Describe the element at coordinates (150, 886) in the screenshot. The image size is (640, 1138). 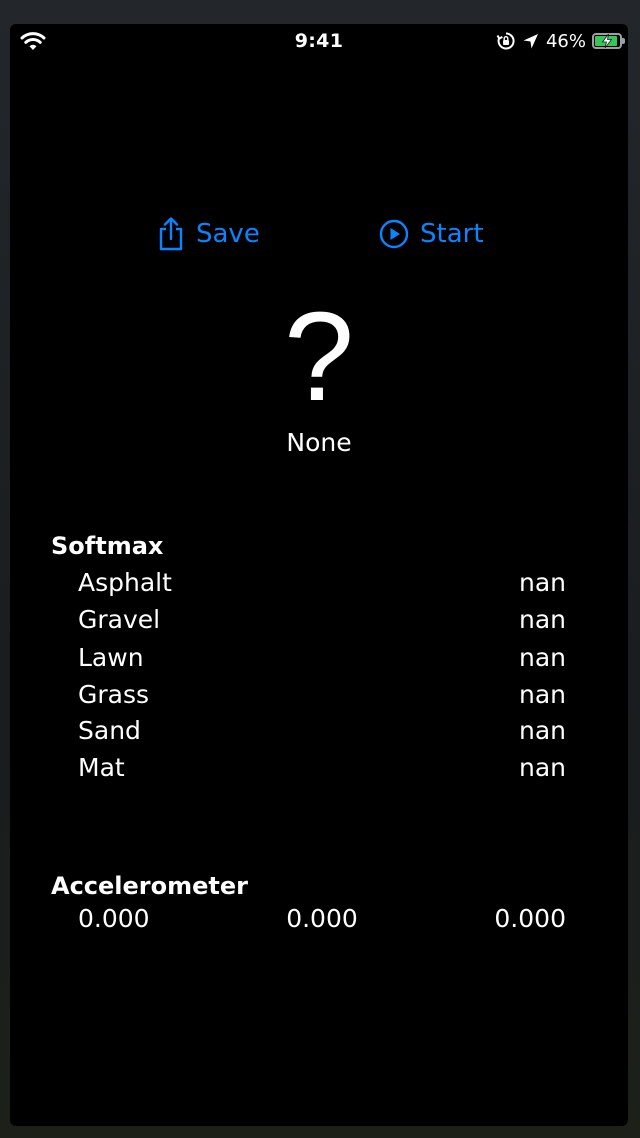
I see `accelerometer-heading: Accelerometer` at that location.